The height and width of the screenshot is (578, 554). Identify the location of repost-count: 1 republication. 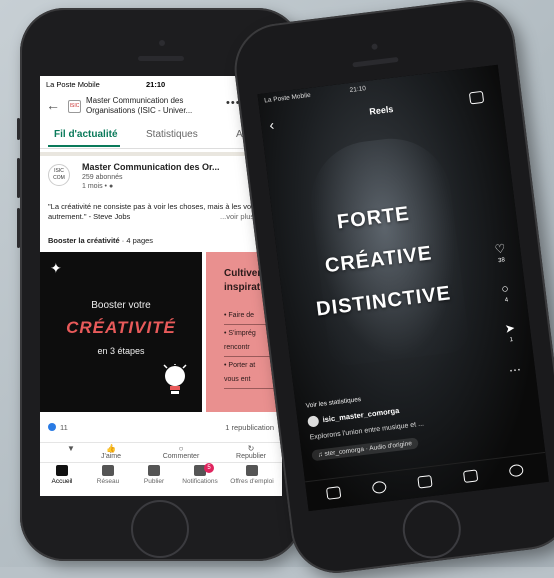
(249, 427).